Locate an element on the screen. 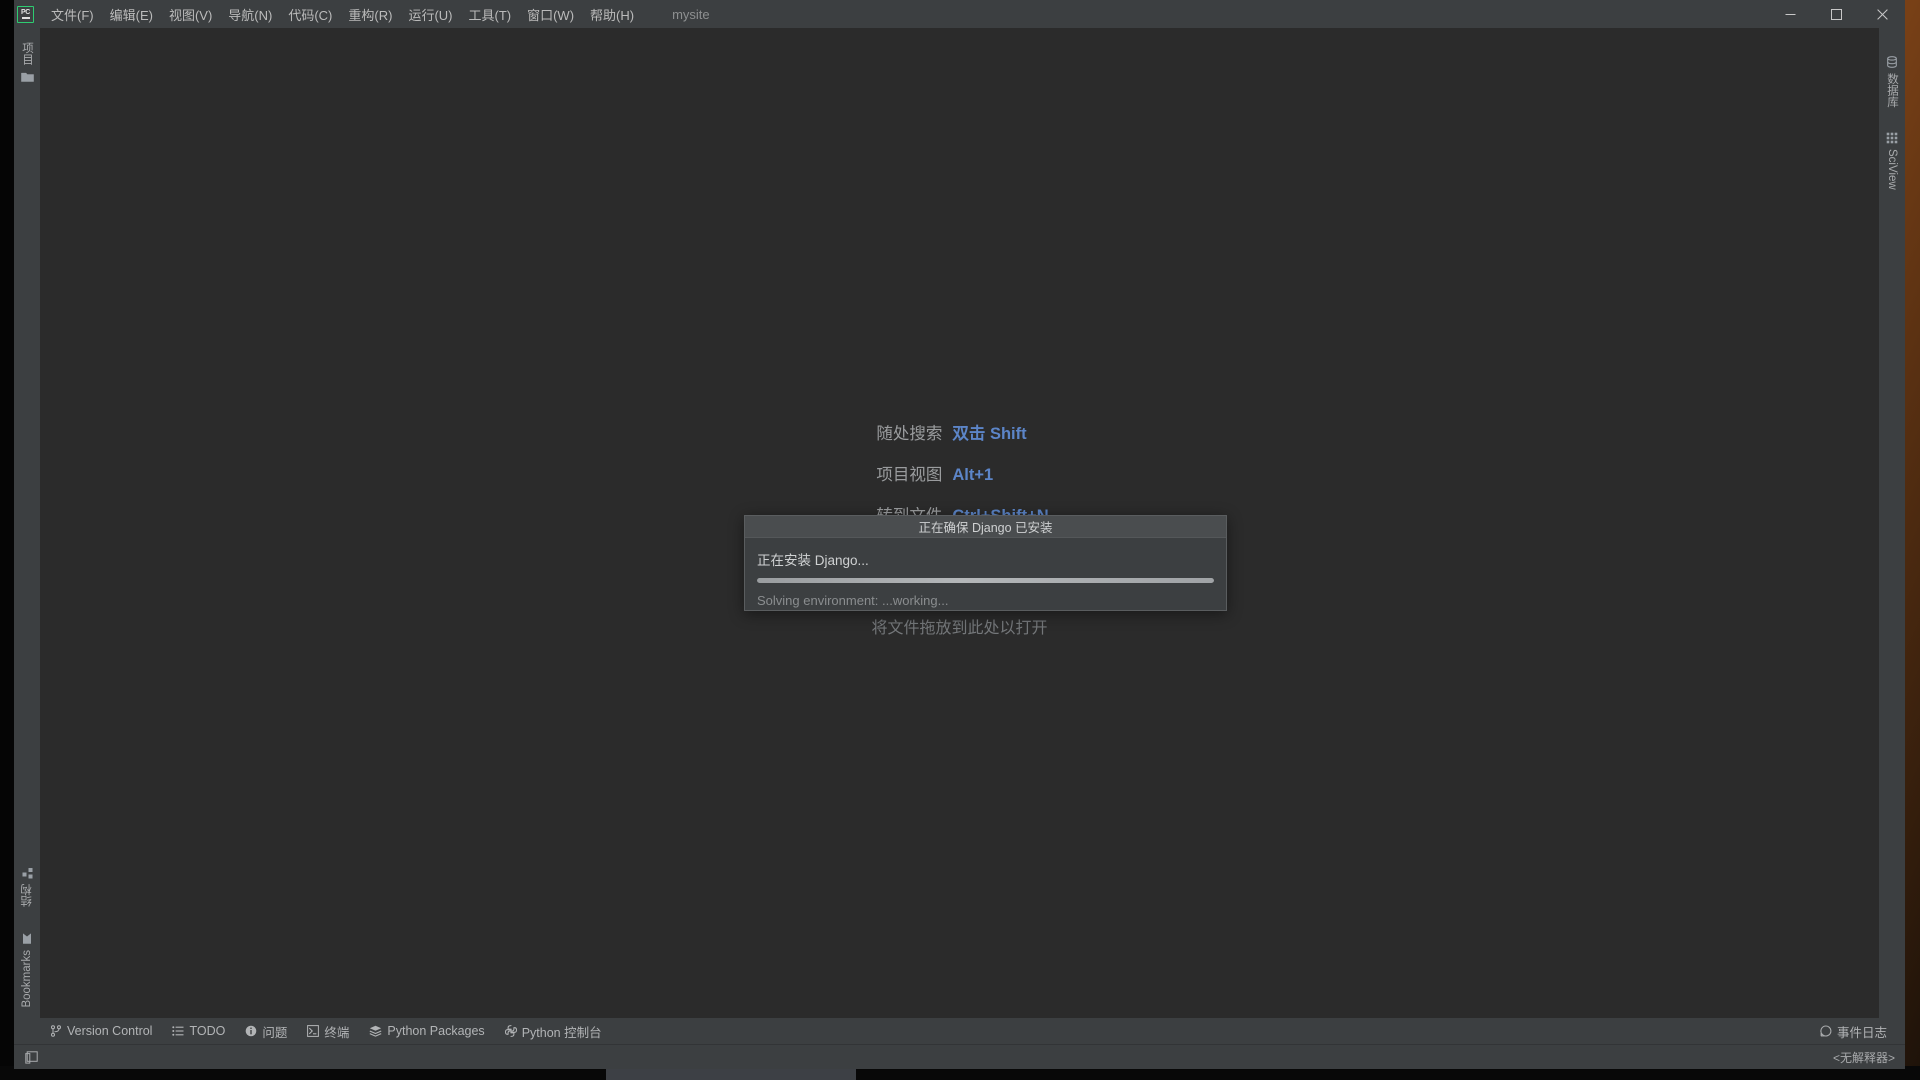 The width and height of the screenshot is (1920, 1080). tool-terminal: 终端 is located at coordinates (328, 1031).